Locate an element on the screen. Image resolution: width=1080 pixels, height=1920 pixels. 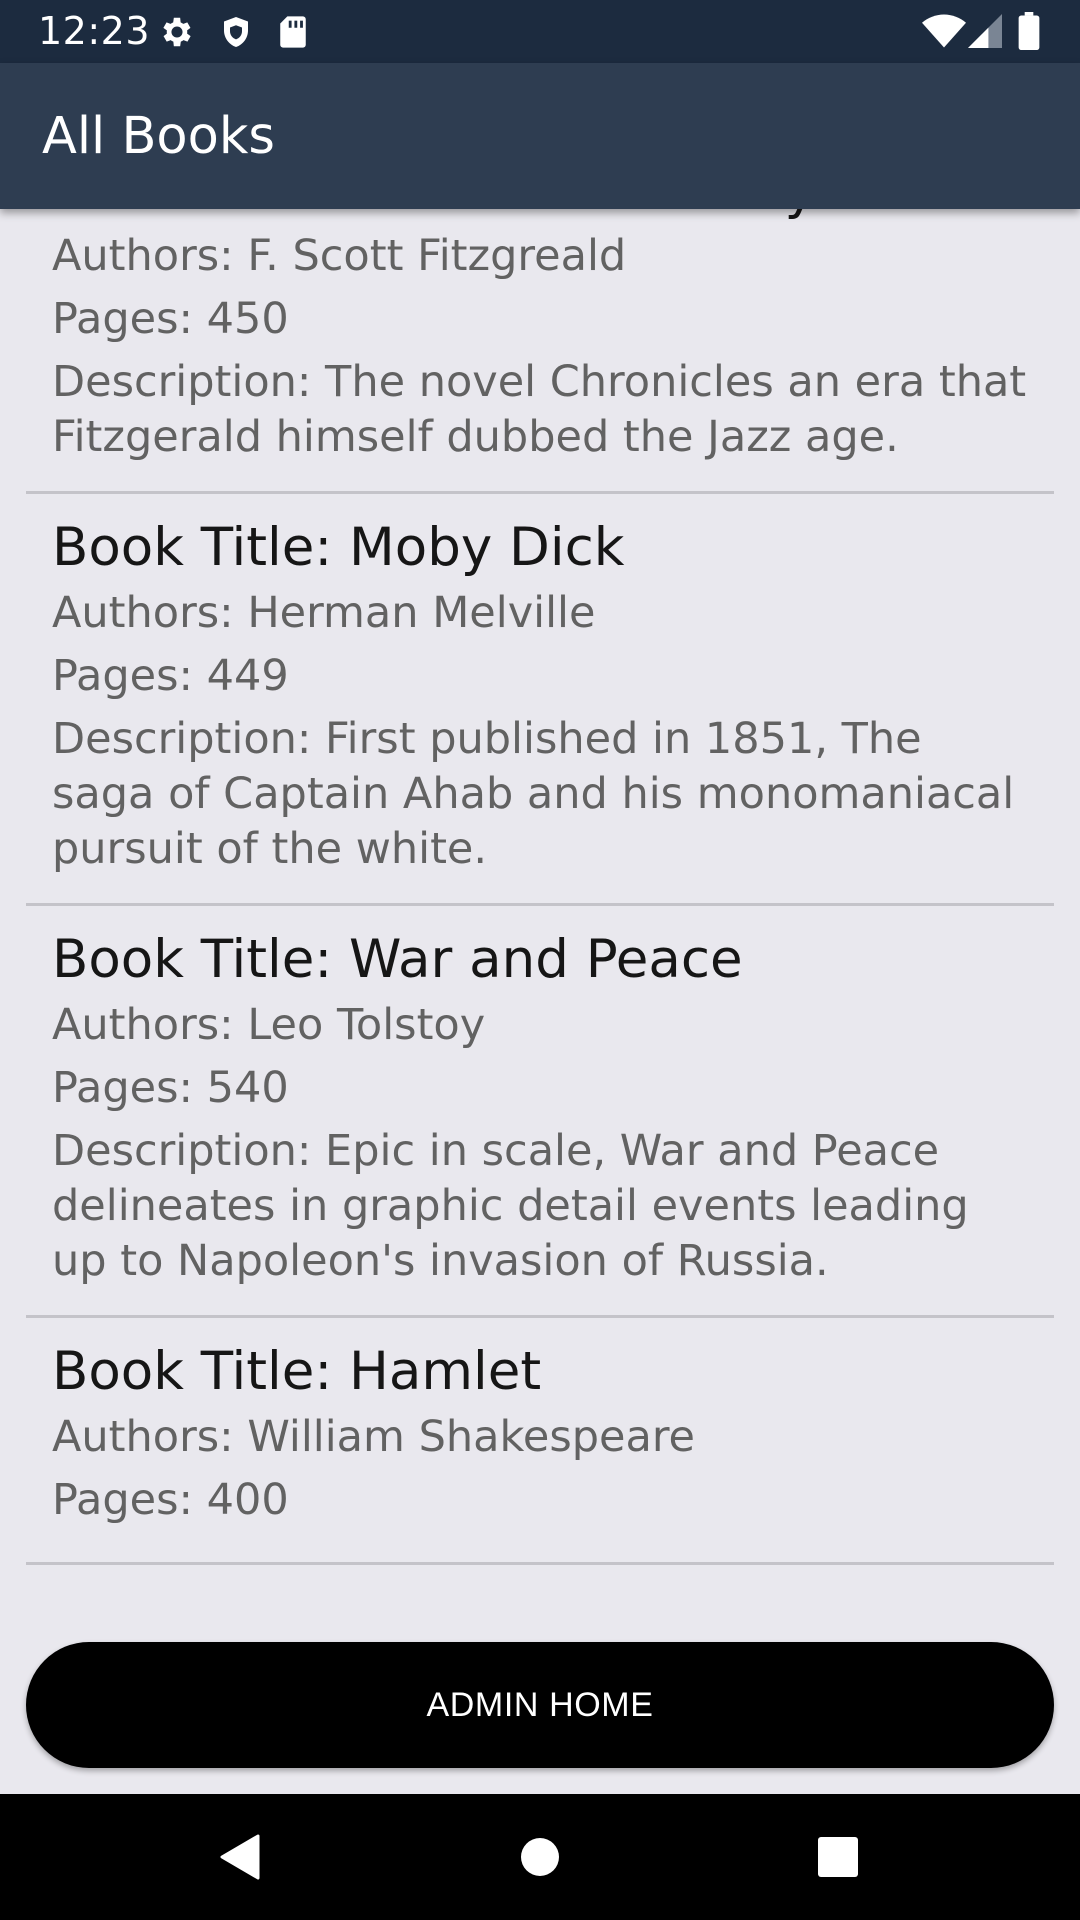
book-pages: Pages: 400 is located at coordinates (170, 1500).